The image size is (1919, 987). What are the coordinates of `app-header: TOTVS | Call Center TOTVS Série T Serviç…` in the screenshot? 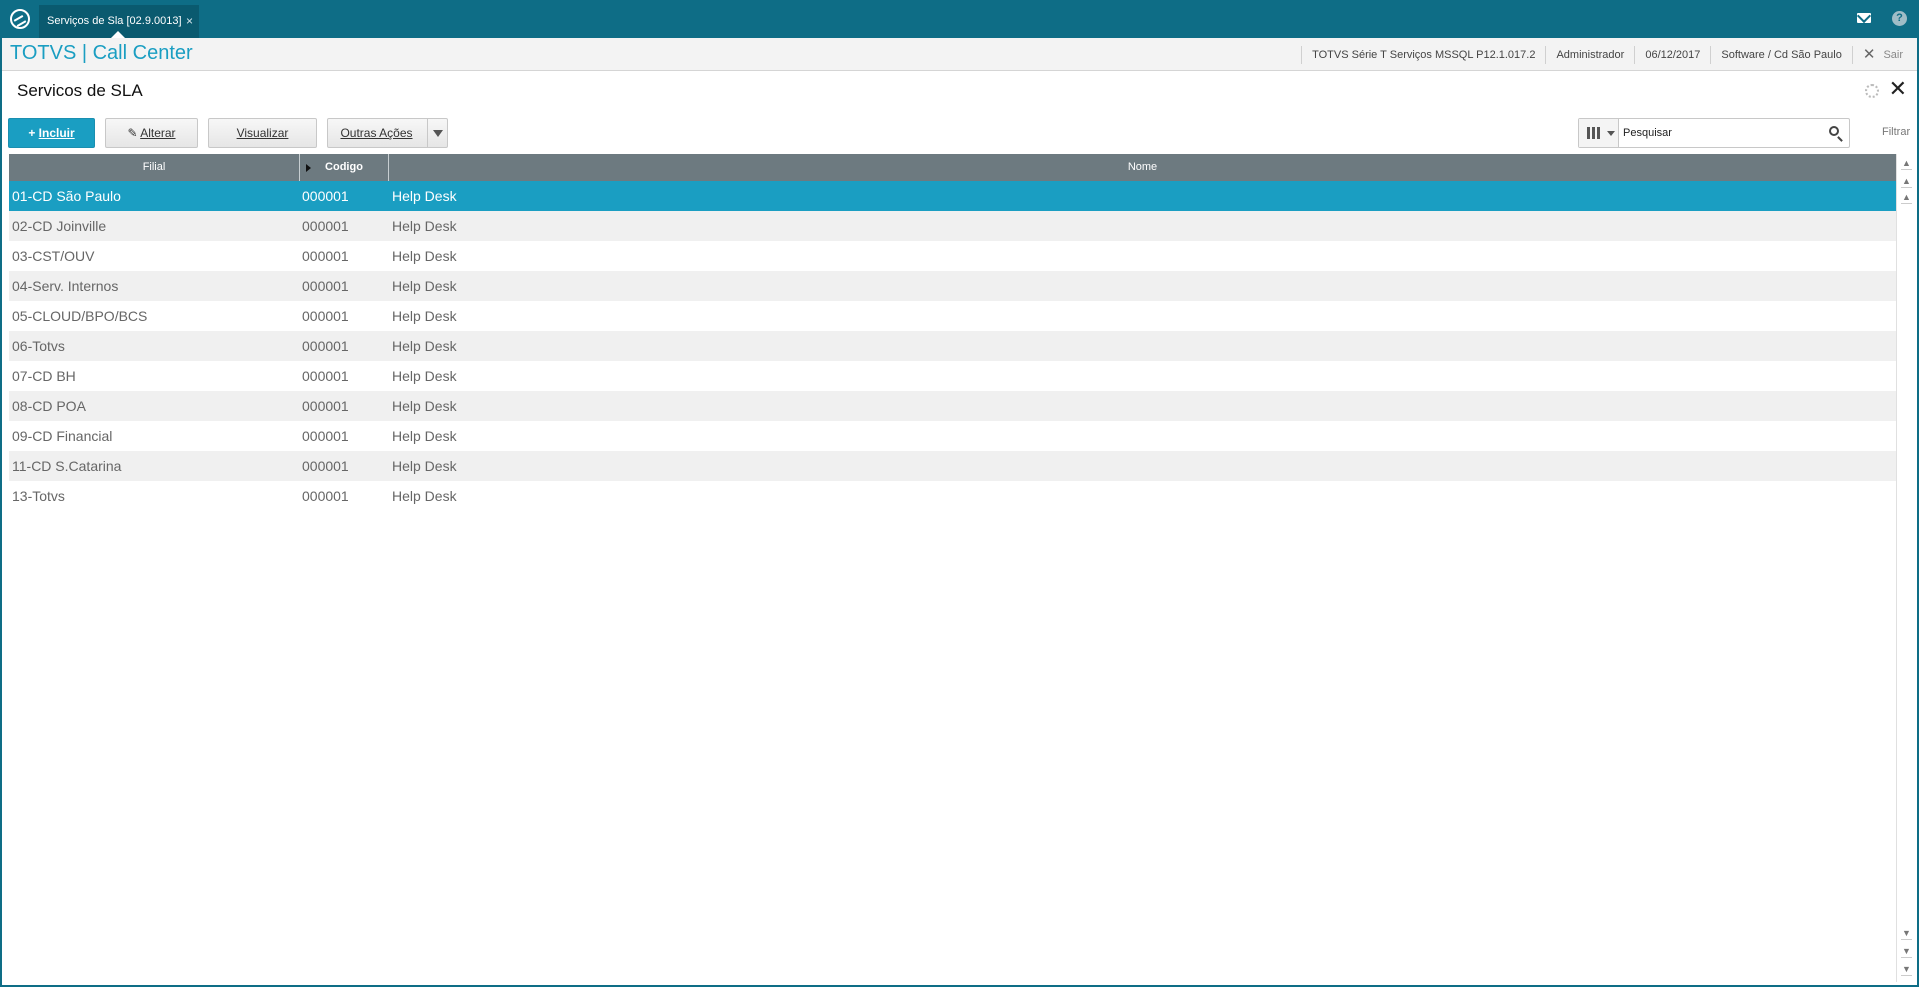 It's located at (959, 54).